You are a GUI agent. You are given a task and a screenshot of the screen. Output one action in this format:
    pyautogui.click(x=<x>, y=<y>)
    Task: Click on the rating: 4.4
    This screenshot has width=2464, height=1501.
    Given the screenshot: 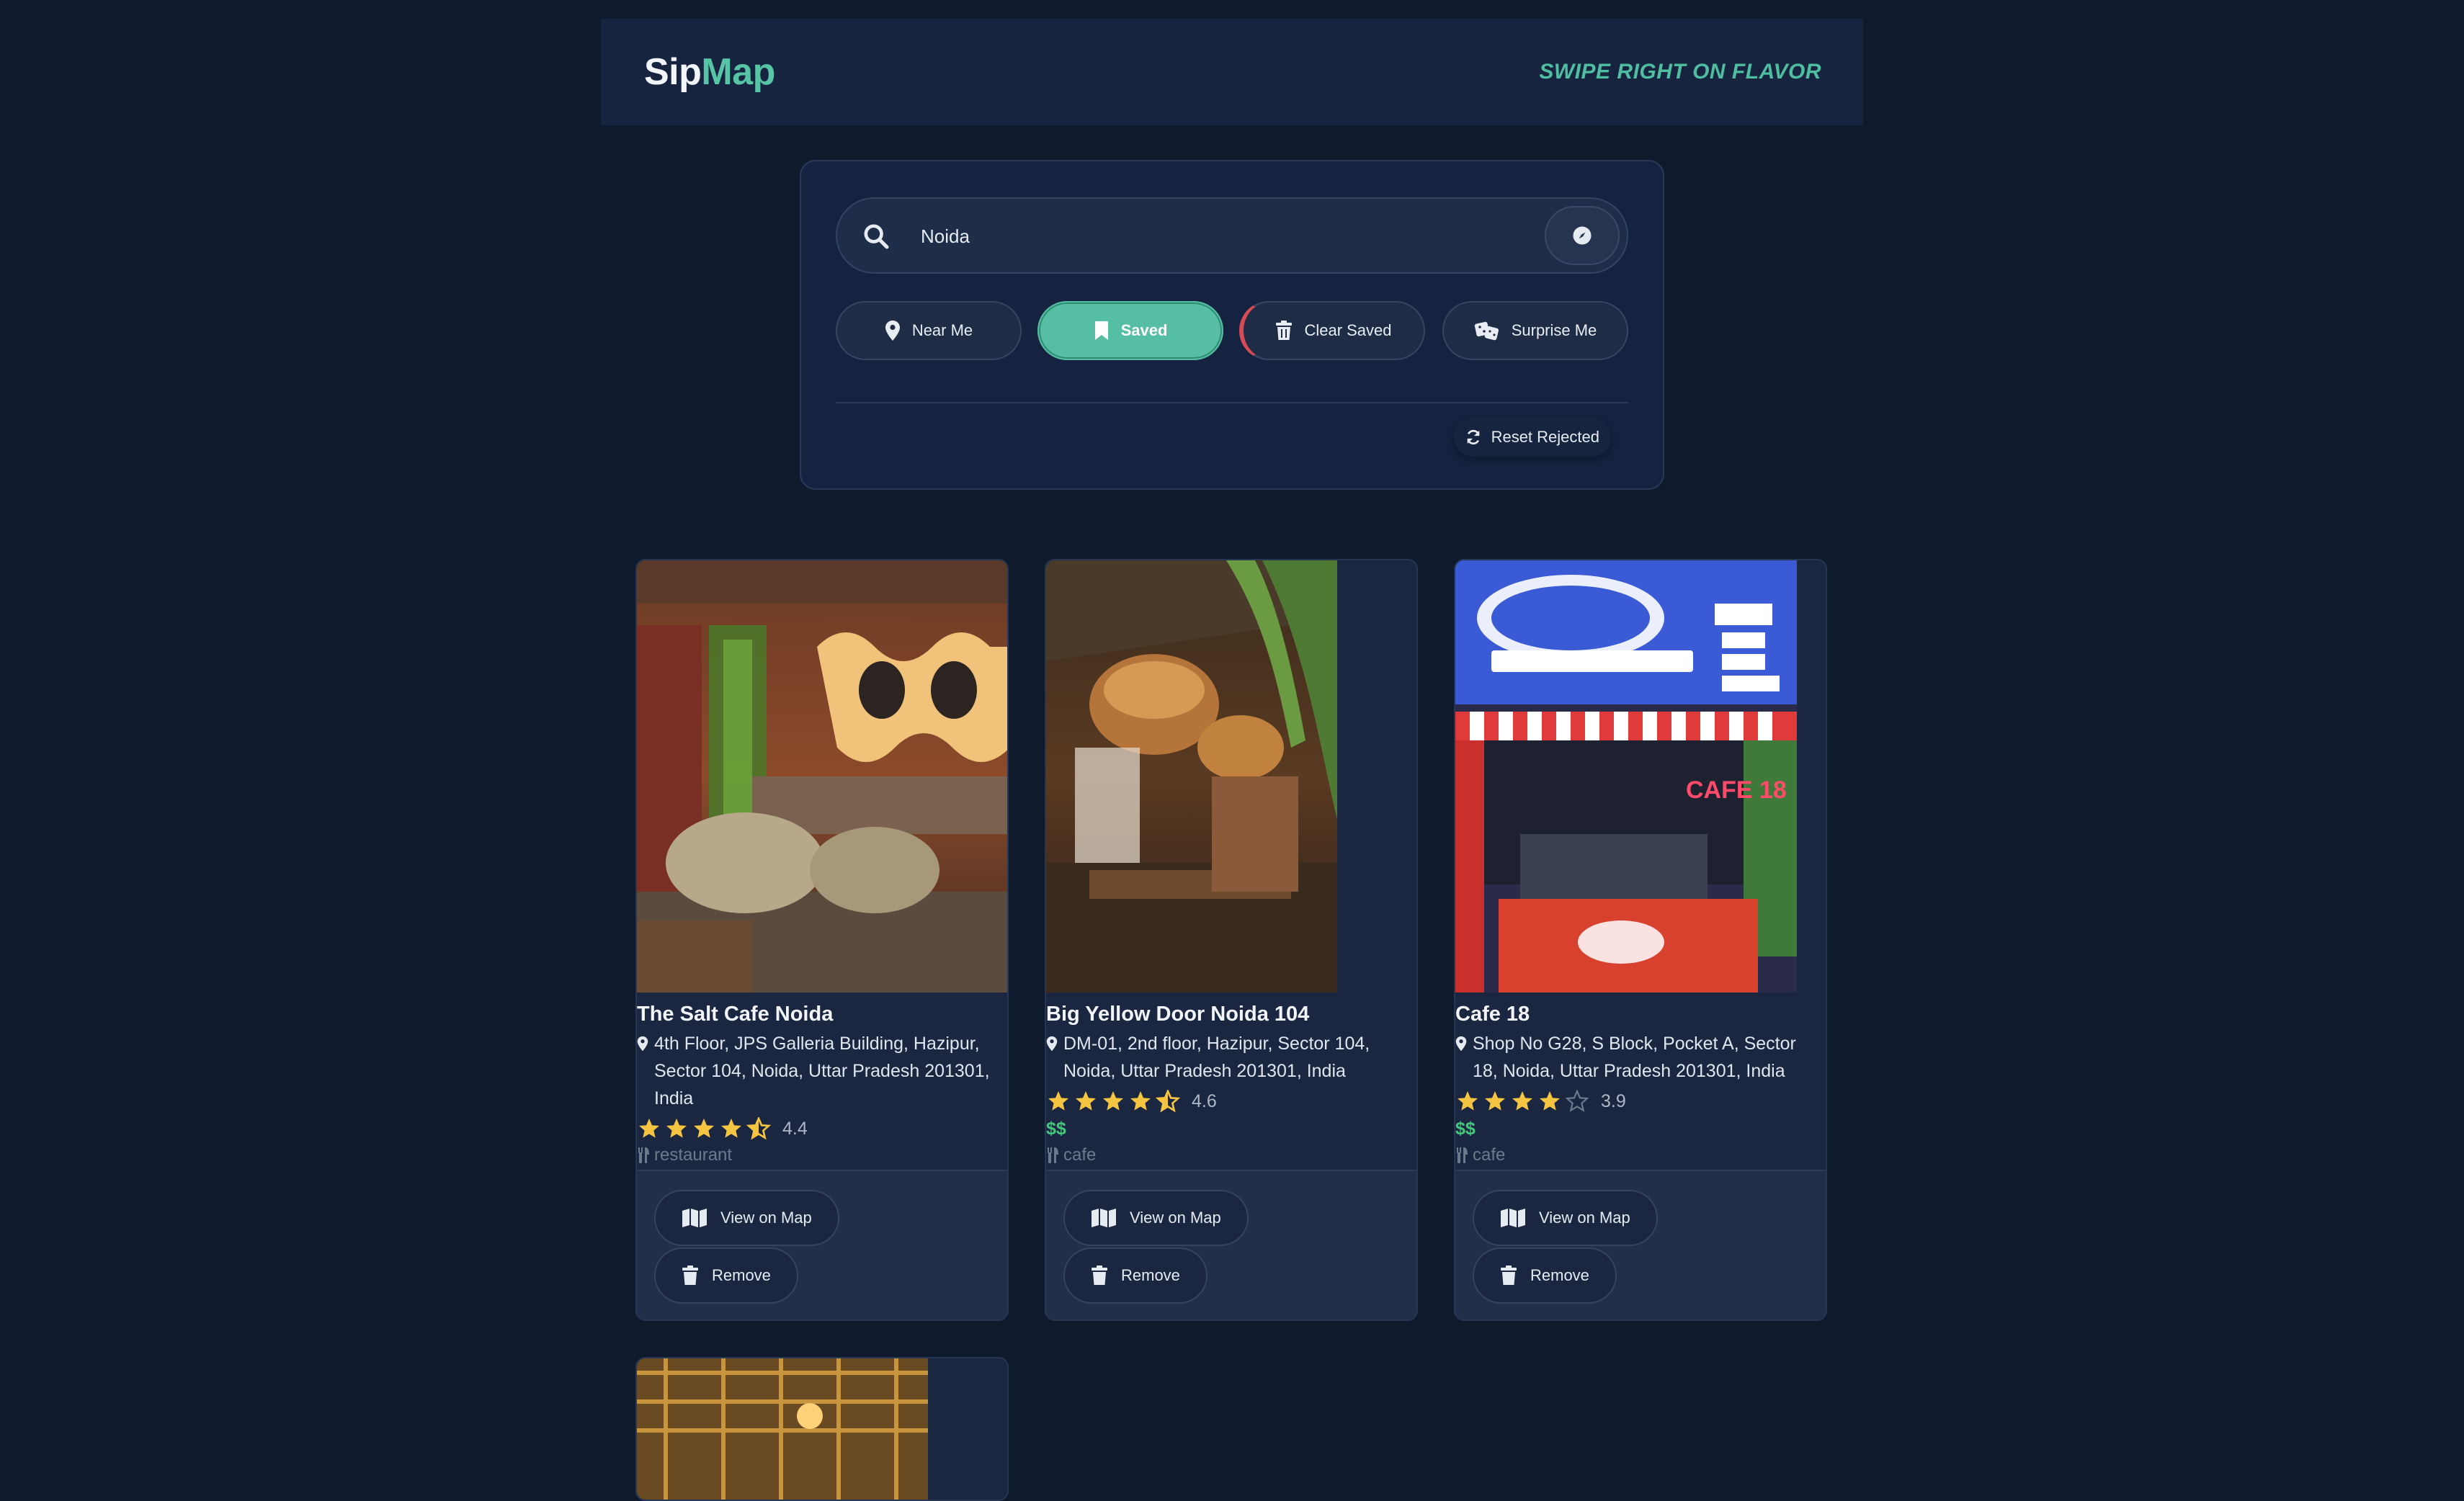 What is the action you would take?
    pyautogui.click(x=822, y=1128)
    